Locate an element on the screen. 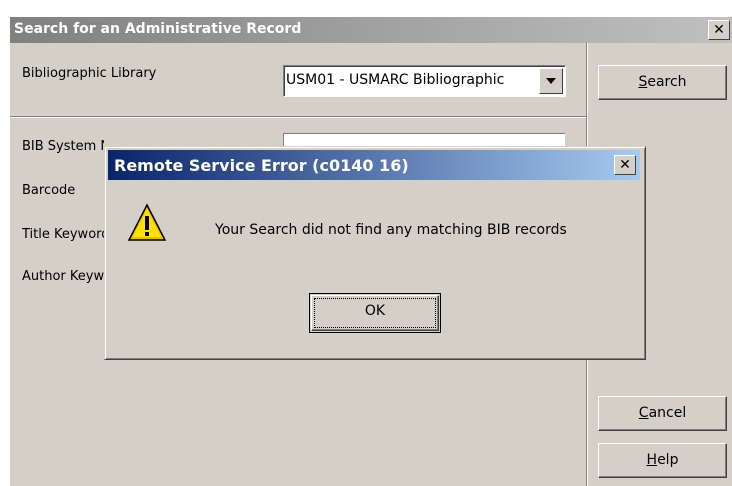 The height and width of the screenshot is (486, 732). help-button: Help is located at coordinates (662, 460).